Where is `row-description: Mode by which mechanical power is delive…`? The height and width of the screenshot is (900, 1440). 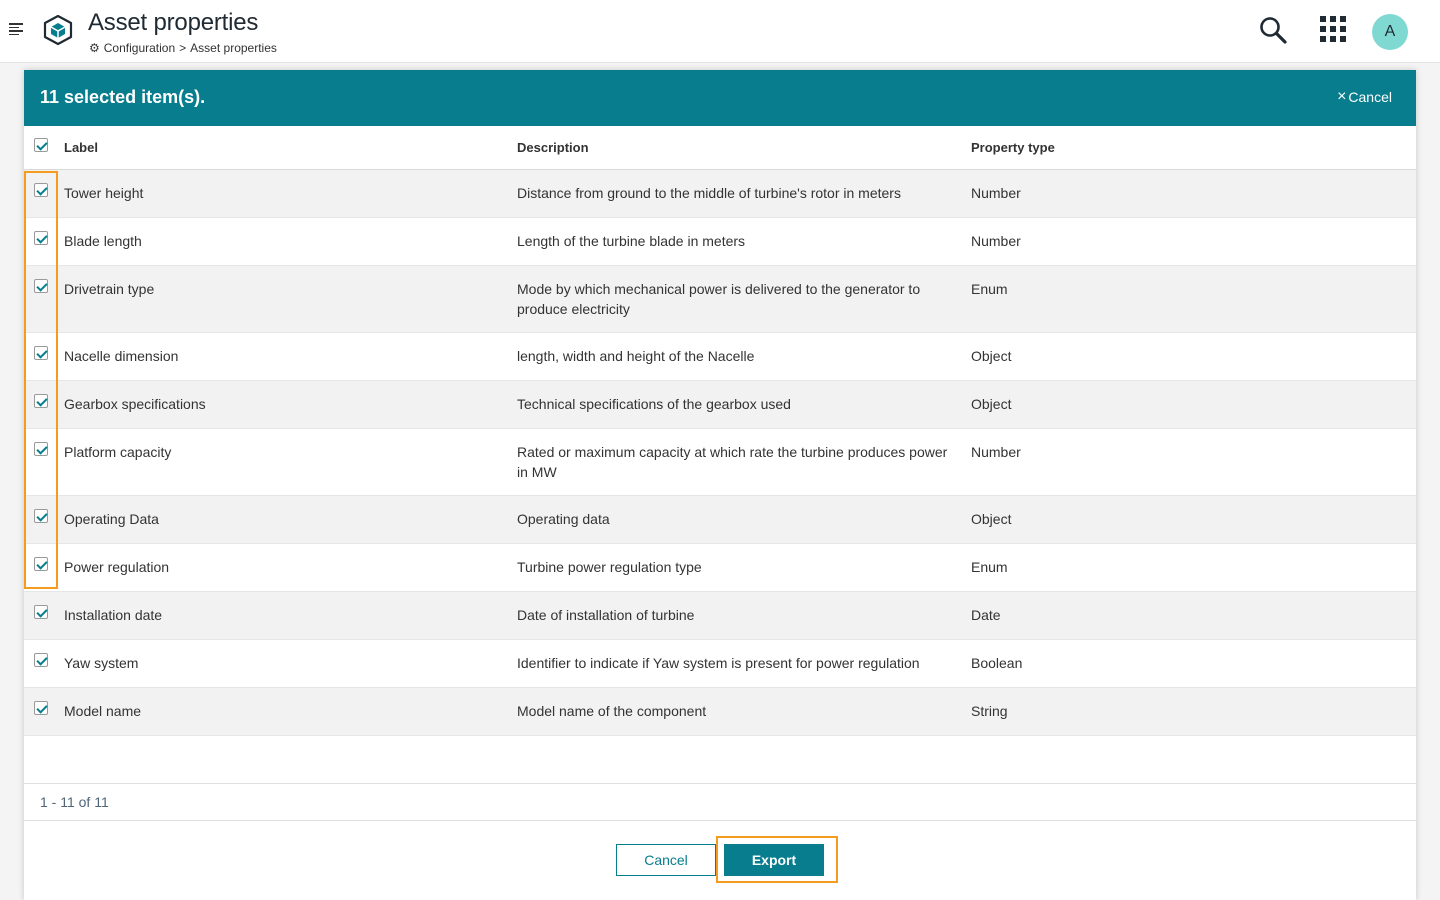
row-description: Mode by which mechanical power is delive… is located at coordinates (719, 299).